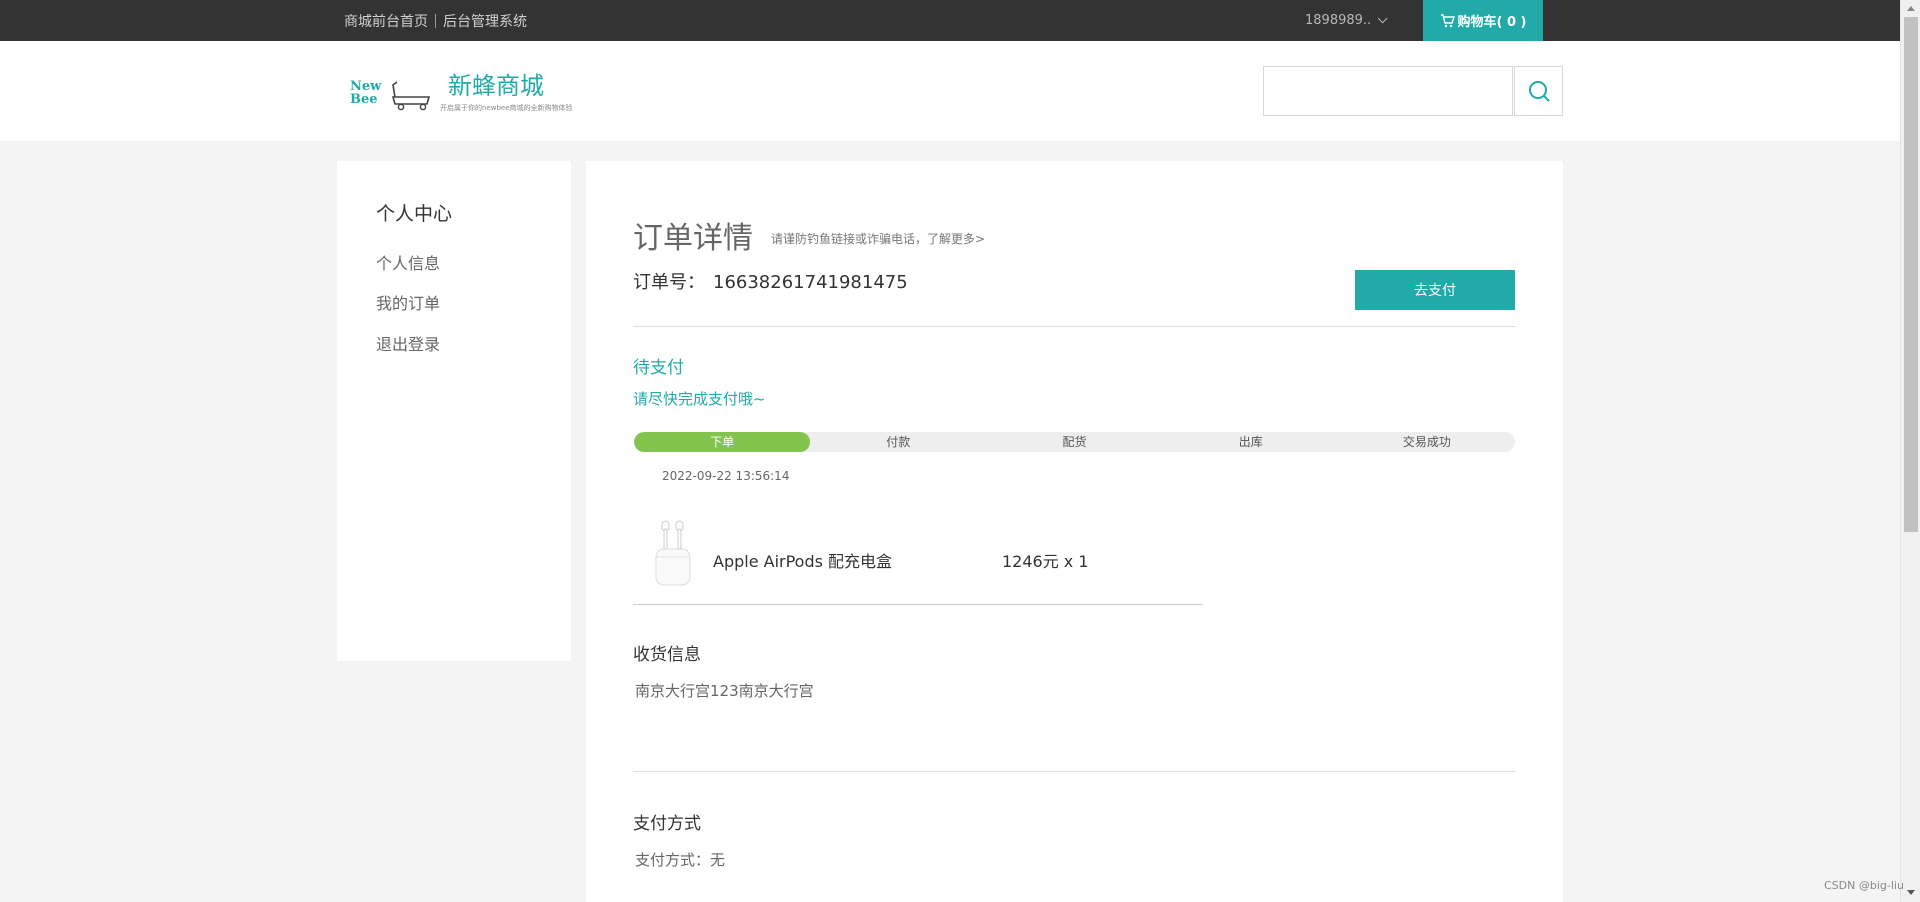 This screenshot has width=1920, height=902. What do you see at coordinates (669, 282) in the screenshot?
I see `order-number-label: 订单号：` at bounding box center [669, 282].